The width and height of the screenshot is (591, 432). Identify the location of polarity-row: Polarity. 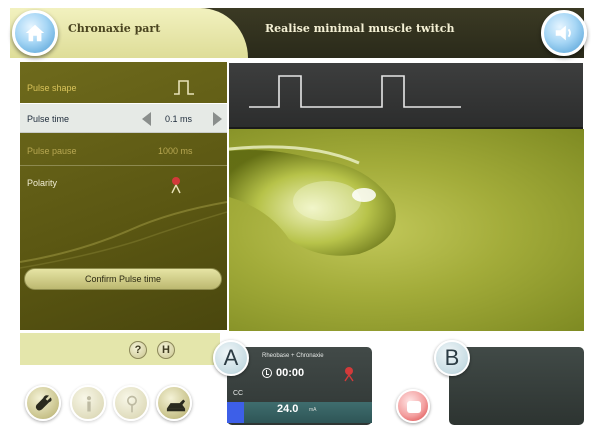
(123, 185).